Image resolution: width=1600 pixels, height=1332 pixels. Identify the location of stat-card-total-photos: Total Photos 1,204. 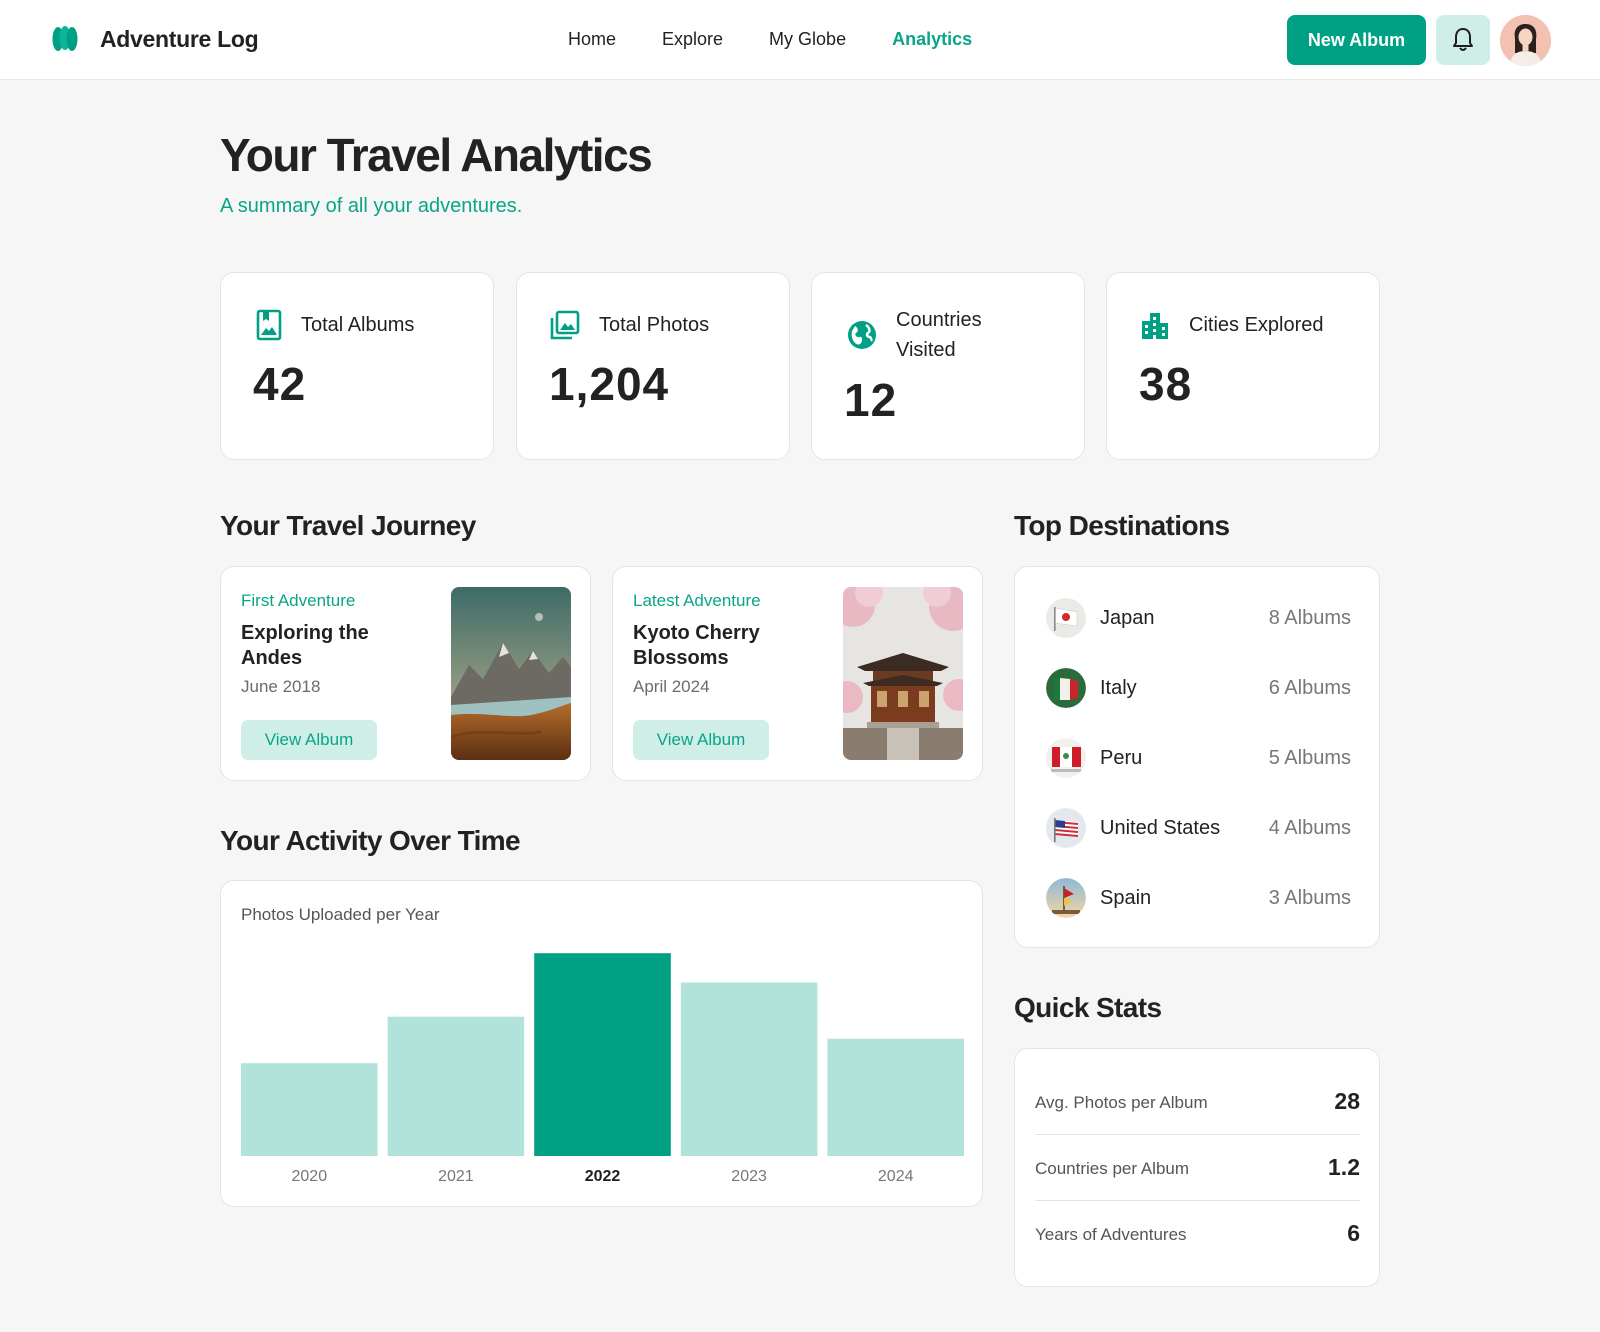
(653, 366).